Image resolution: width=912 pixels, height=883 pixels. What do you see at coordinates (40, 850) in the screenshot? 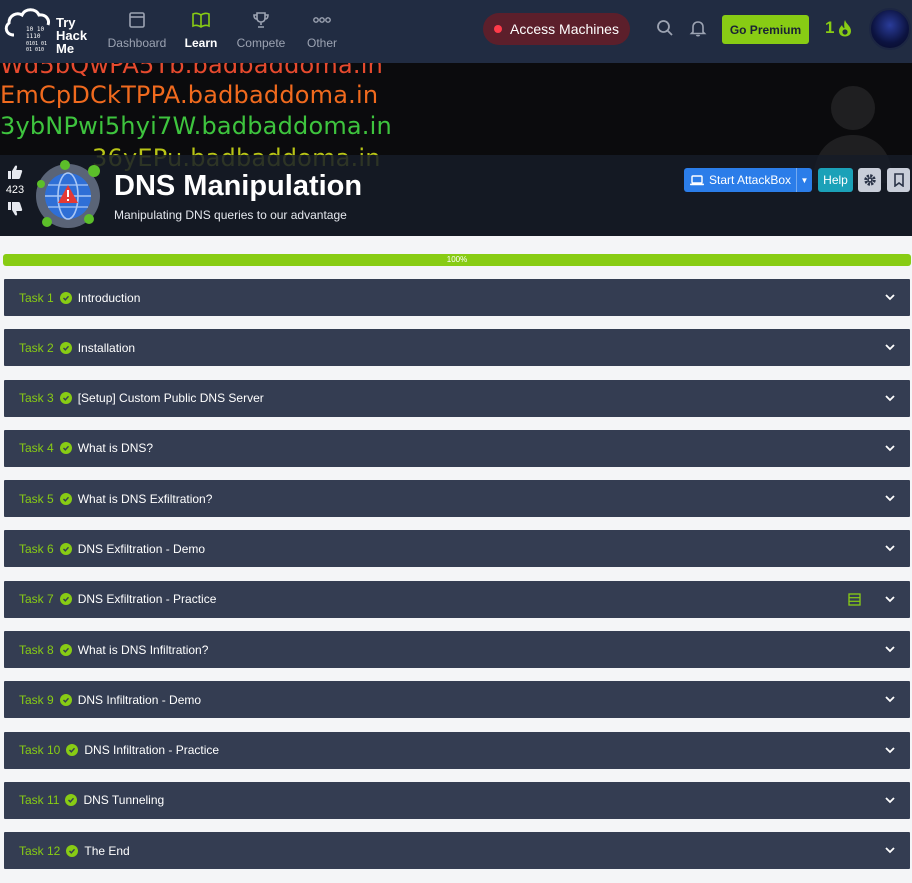
I see `task-number: Task 12` at bounding box center [40, 850].